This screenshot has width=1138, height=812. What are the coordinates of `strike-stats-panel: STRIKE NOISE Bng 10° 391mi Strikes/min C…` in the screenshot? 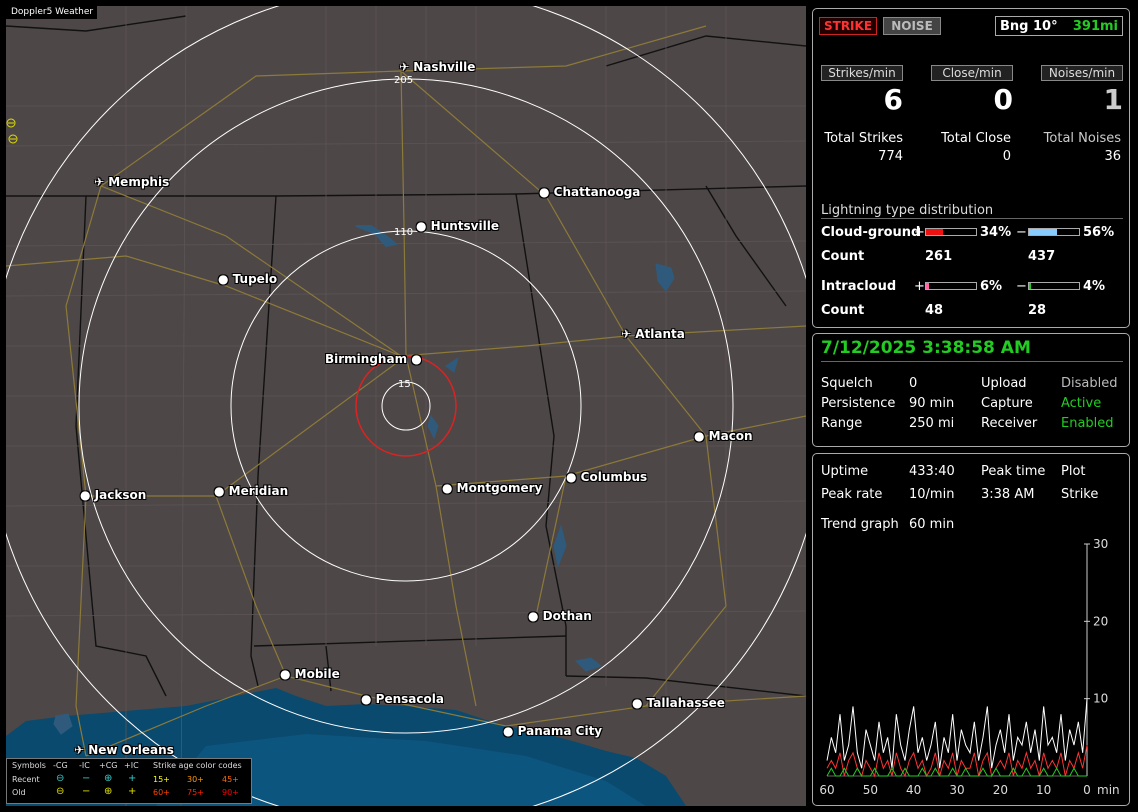 It's located at (971, 168).